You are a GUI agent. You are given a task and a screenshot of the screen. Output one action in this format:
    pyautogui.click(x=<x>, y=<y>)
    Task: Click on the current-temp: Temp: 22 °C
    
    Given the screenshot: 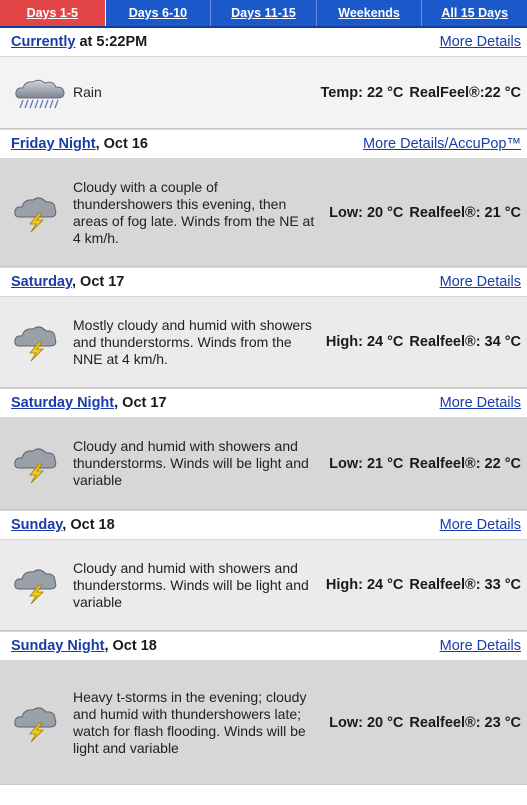 What is the action you would take?
    pyautogui.click(x=362, y=92)
    